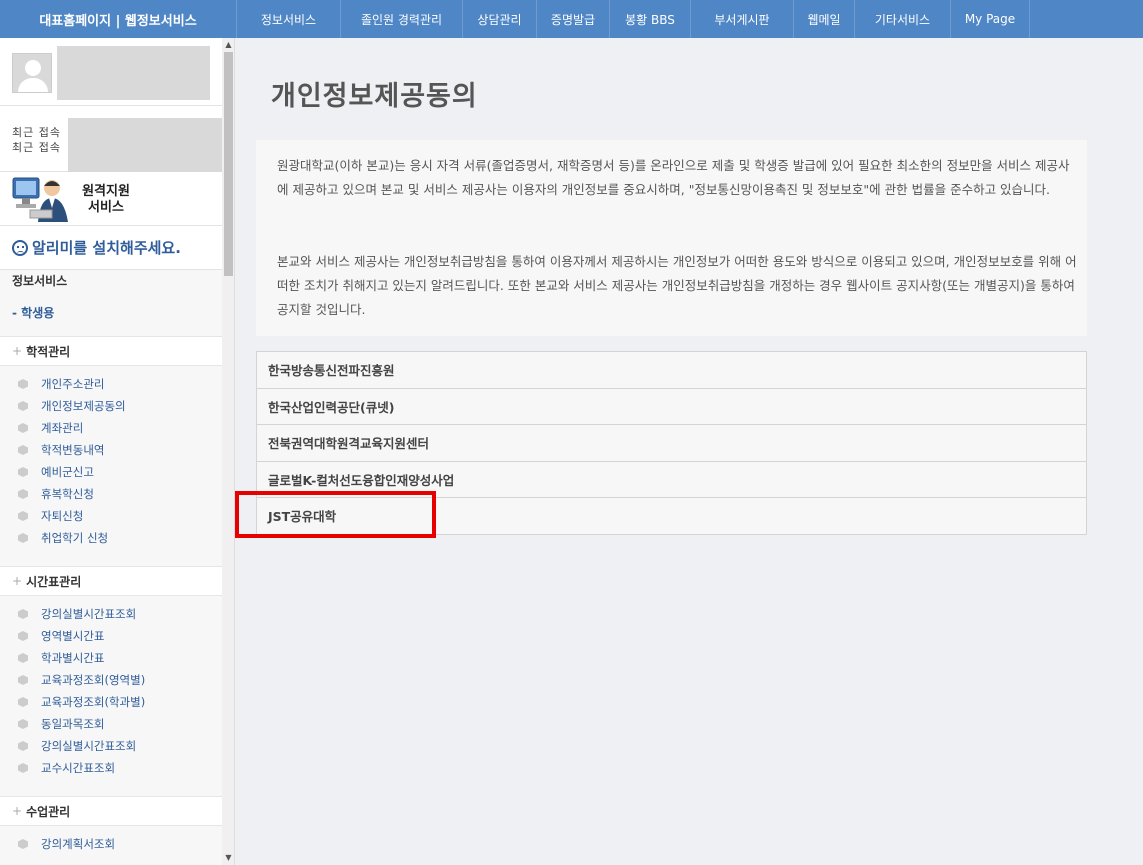  I want to click on menu-room-timetable: 강의실별시간표조회, so click(111, 614).